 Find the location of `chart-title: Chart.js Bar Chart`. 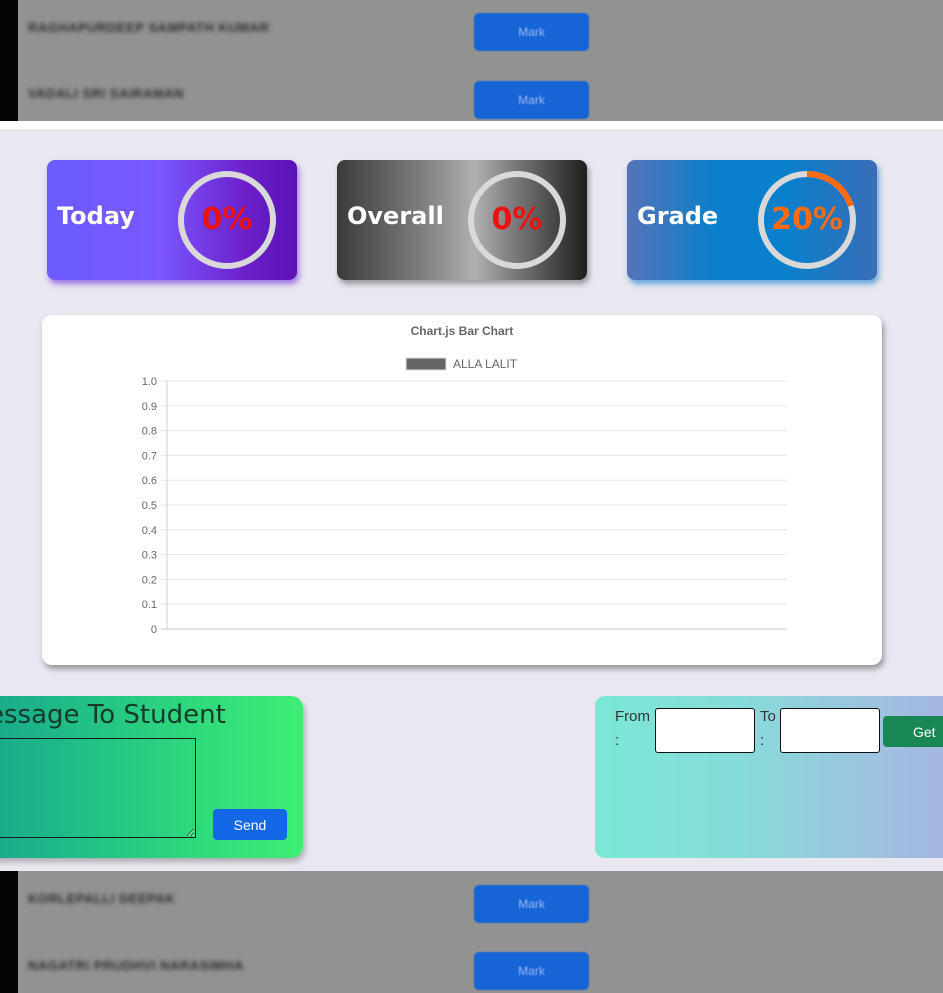

chart-title: Chart.js Bar Chart is located at coordinates (462, 331).